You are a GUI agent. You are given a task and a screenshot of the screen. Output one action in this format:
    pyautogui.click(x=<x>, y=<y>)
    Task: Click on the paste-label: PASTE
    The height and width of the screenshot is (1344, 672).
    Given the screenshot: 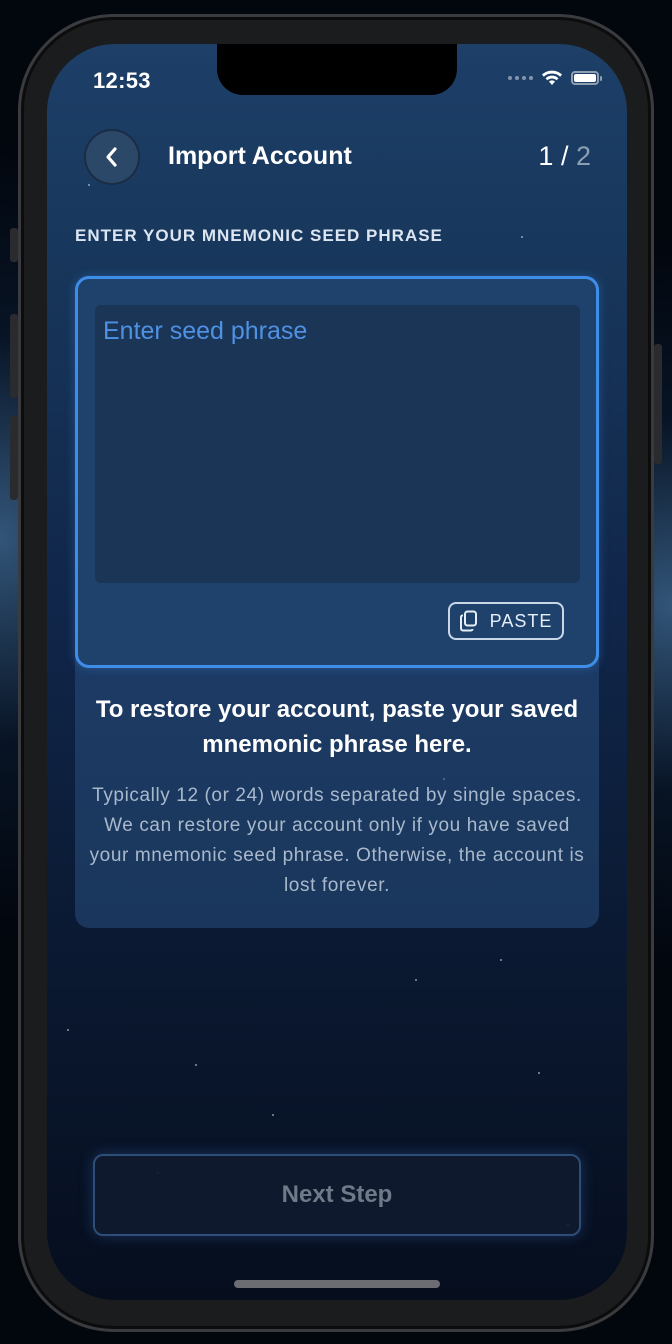 What is the action you would take?
    pyautogui.click(x=521, y=620)
    